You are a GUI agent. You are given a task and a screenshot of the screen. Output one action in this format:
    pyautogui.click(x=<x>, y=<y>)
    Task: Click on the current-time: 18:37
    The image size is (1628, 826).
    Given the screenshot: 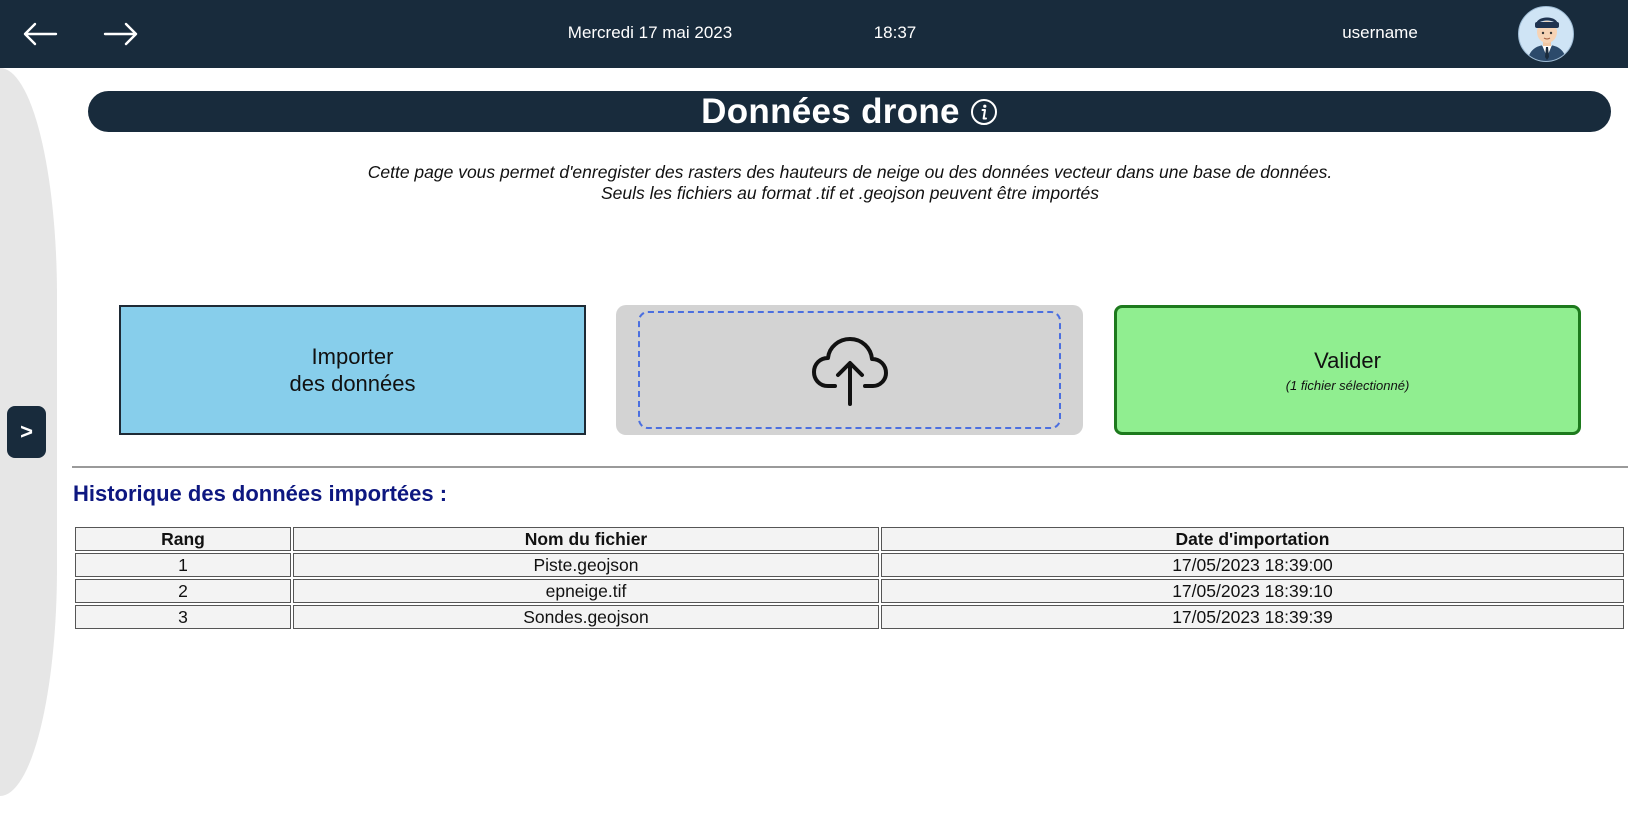 What is the action you would take?
    pyautogui.click(x=895, y=32)
    